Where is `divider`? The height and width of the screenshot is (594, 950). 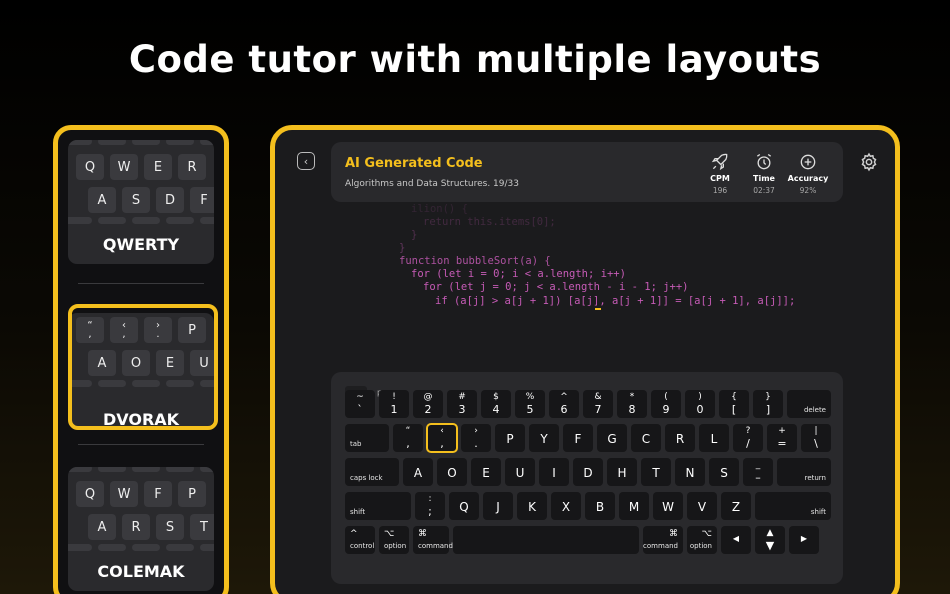
divider is located at coordinates (141, 444).